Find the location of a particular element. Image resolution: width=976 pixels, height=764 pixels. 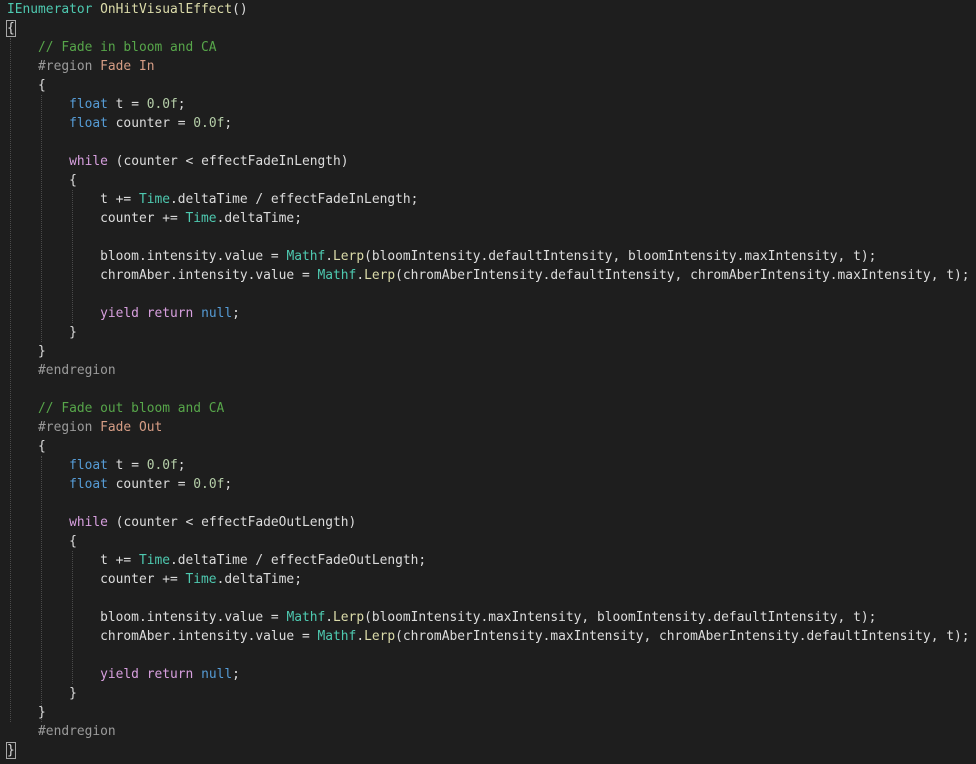

punctuation-token: ( is located at coordinates (399, 636).